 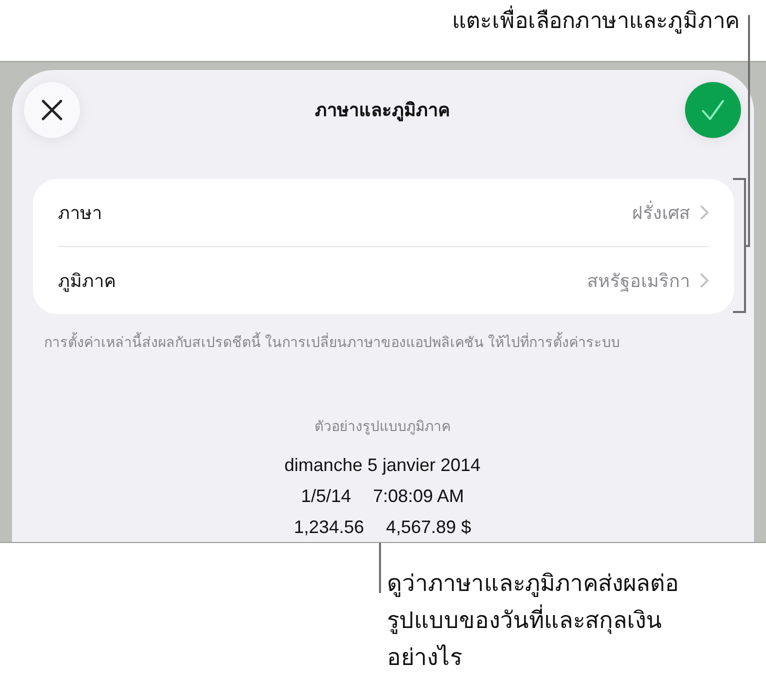 I want to click on format-sample: 4,567.89 $, so click(x=429, y=527).